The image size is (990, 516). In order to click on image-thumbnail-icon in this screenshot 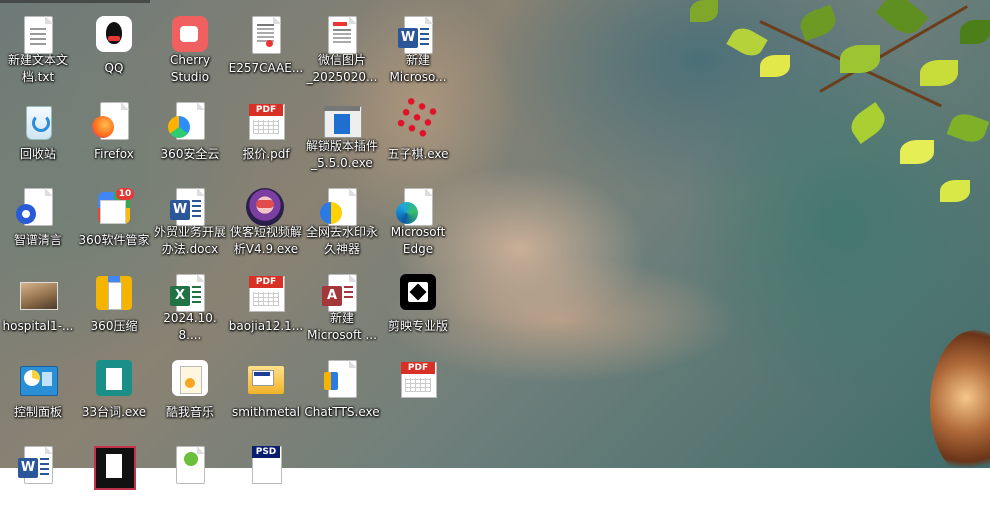, I will do `click(38, 294)`.